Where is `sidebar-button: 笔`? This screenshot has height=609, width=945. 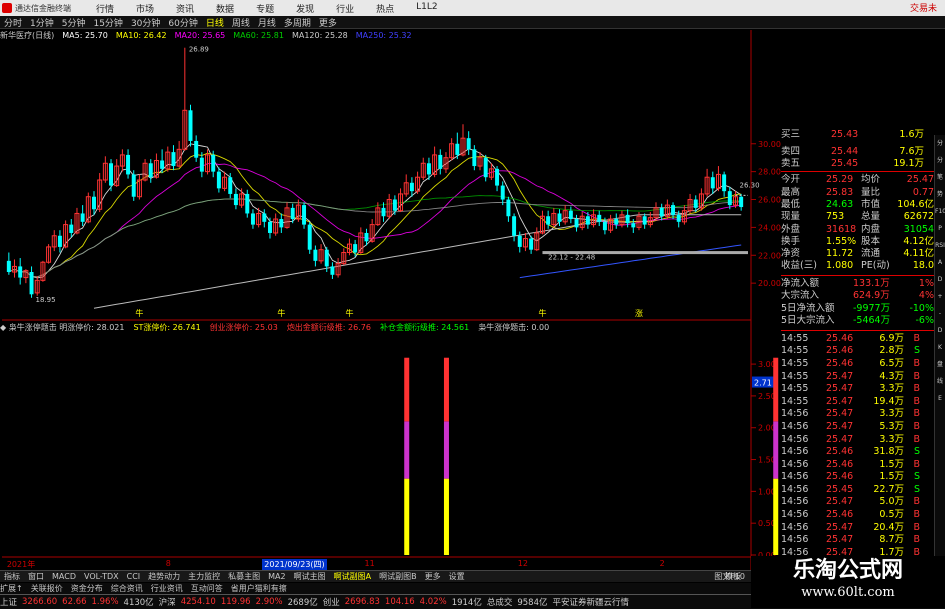 sidebar-button: 笔 is located at coordinates (940, 177).